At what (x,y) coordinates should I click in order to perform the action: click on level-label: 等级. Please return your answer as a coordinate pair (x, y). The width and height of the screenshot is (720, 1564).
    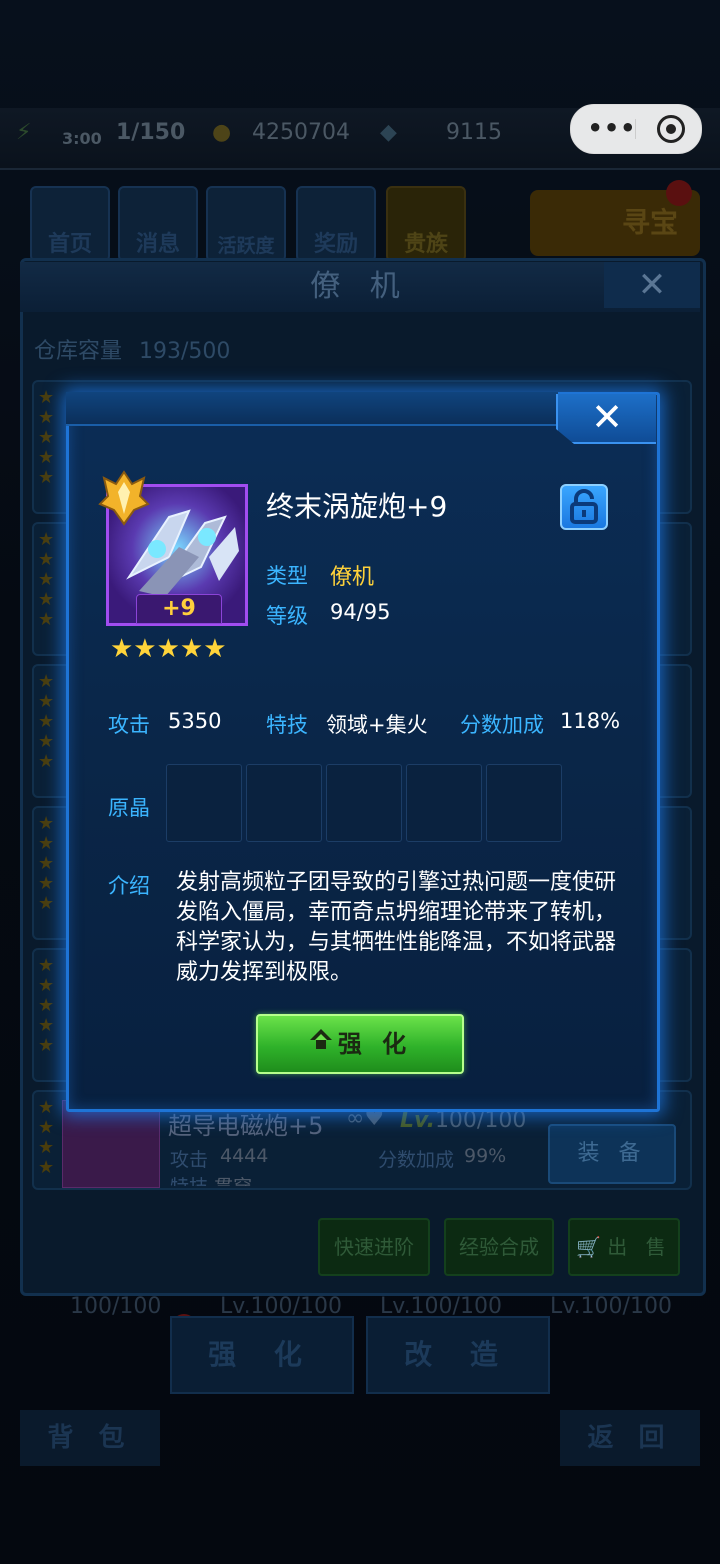
    Looking at the image, I should click on (287, 616).